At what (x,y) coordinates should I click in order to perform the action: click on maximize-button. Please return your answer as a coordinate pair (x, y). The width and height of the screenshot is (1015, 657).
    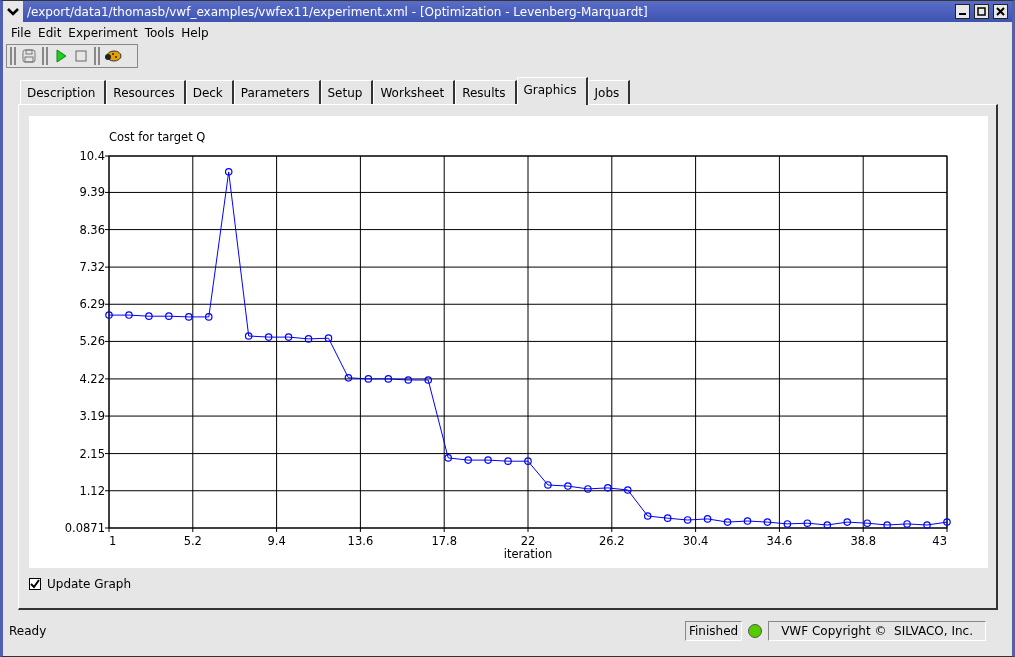
    Looking at the image, I should click on (981, 11).